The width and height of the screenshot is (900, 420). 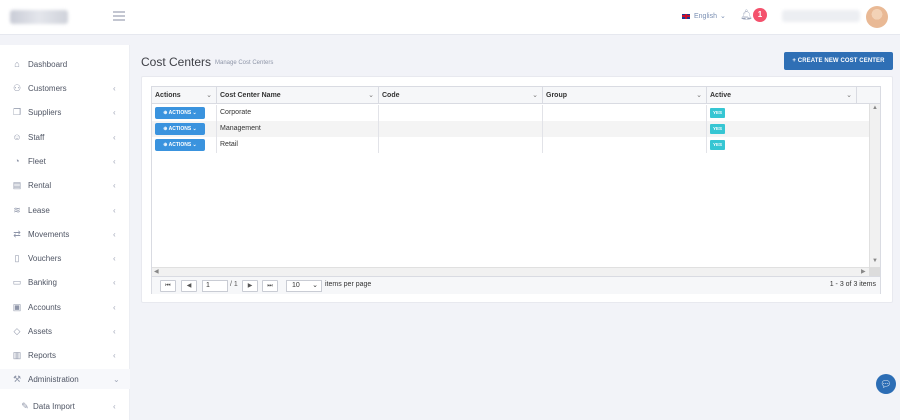 I want to click on chat-icon: 💬︎, so click(x=886, y=384).